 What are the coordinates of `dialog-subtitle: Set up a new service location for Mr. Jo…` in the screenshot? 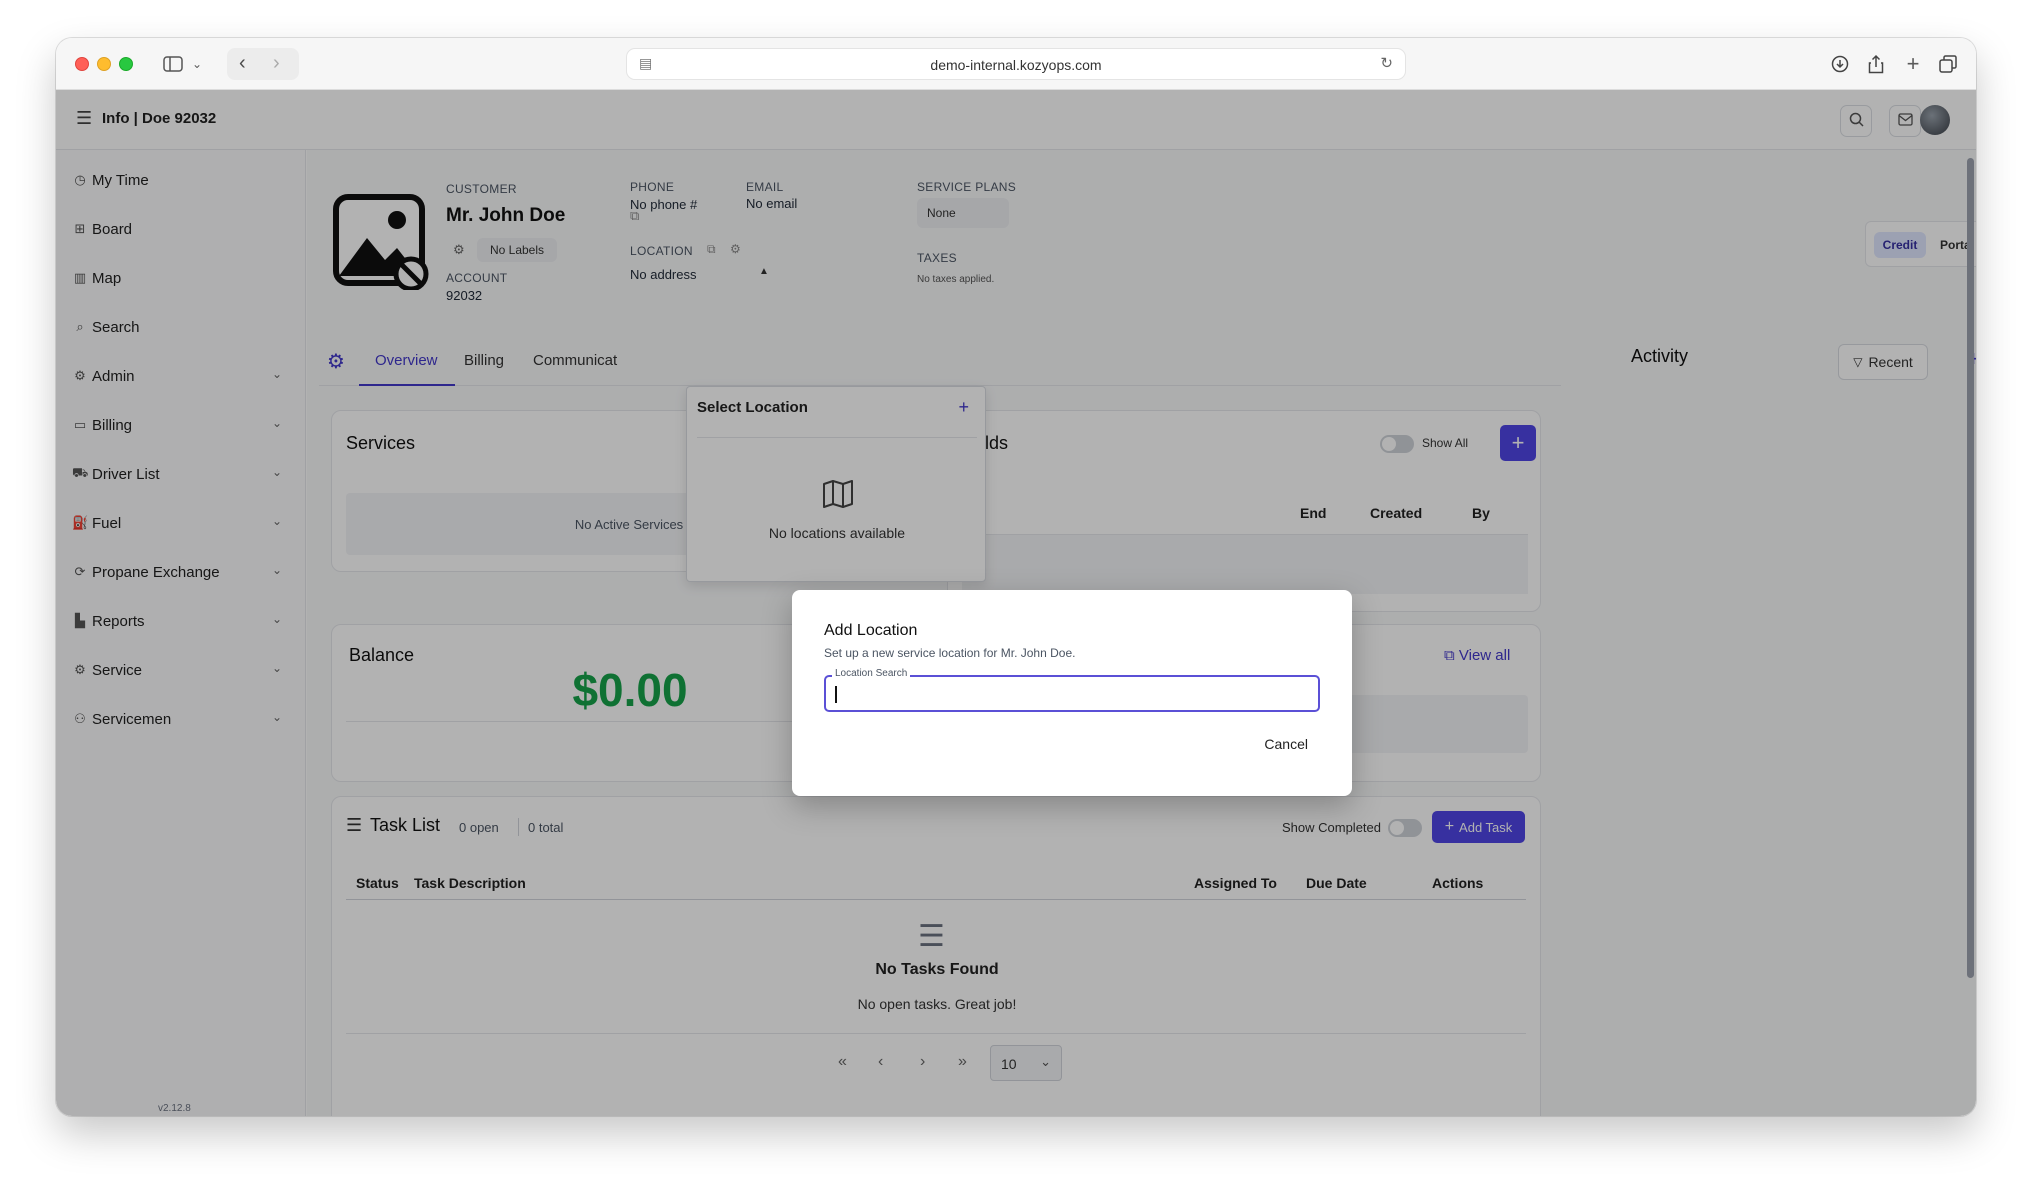 It's located at (950, 653).